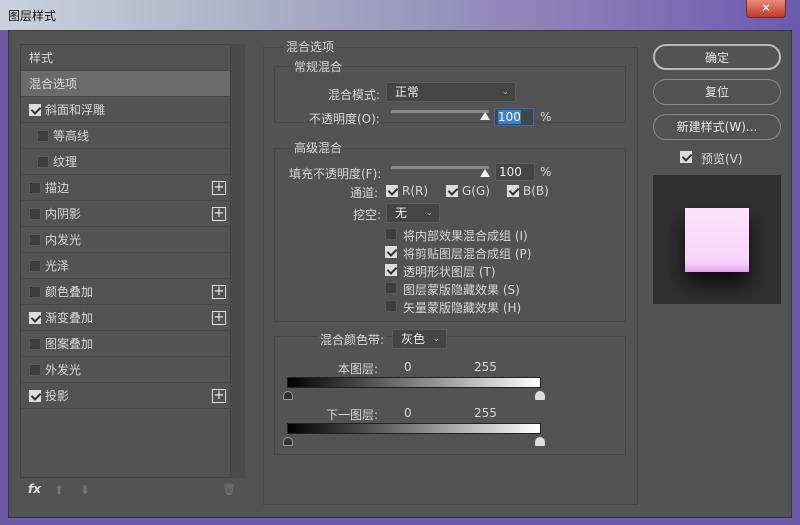 This screenshot has width=800, height=525. What do you see at coordinates (352, 339) in the screenshot?
I see `blend-if-label: 混合颜色带:` at bounding box center [352, 339].